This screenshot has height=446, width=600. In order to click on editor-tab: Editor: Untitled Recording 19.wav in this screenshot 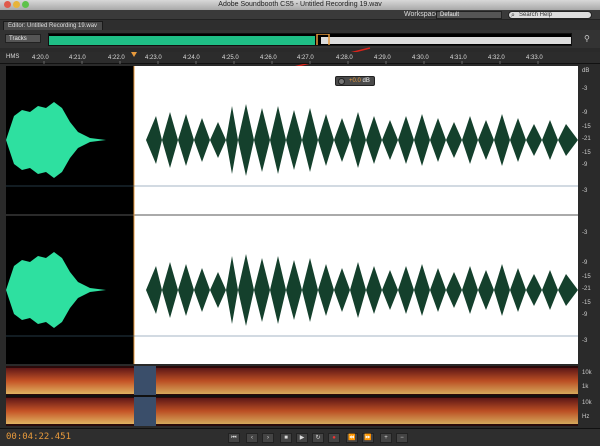, I will do `click(53, 25)`.